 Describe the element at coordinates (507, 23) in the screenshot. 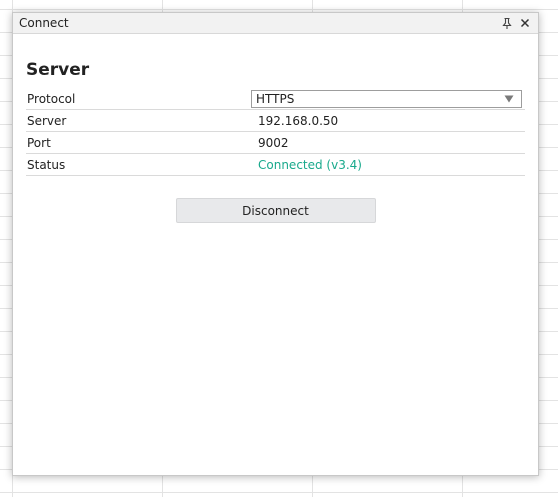

I see `pin-icon` at that location.